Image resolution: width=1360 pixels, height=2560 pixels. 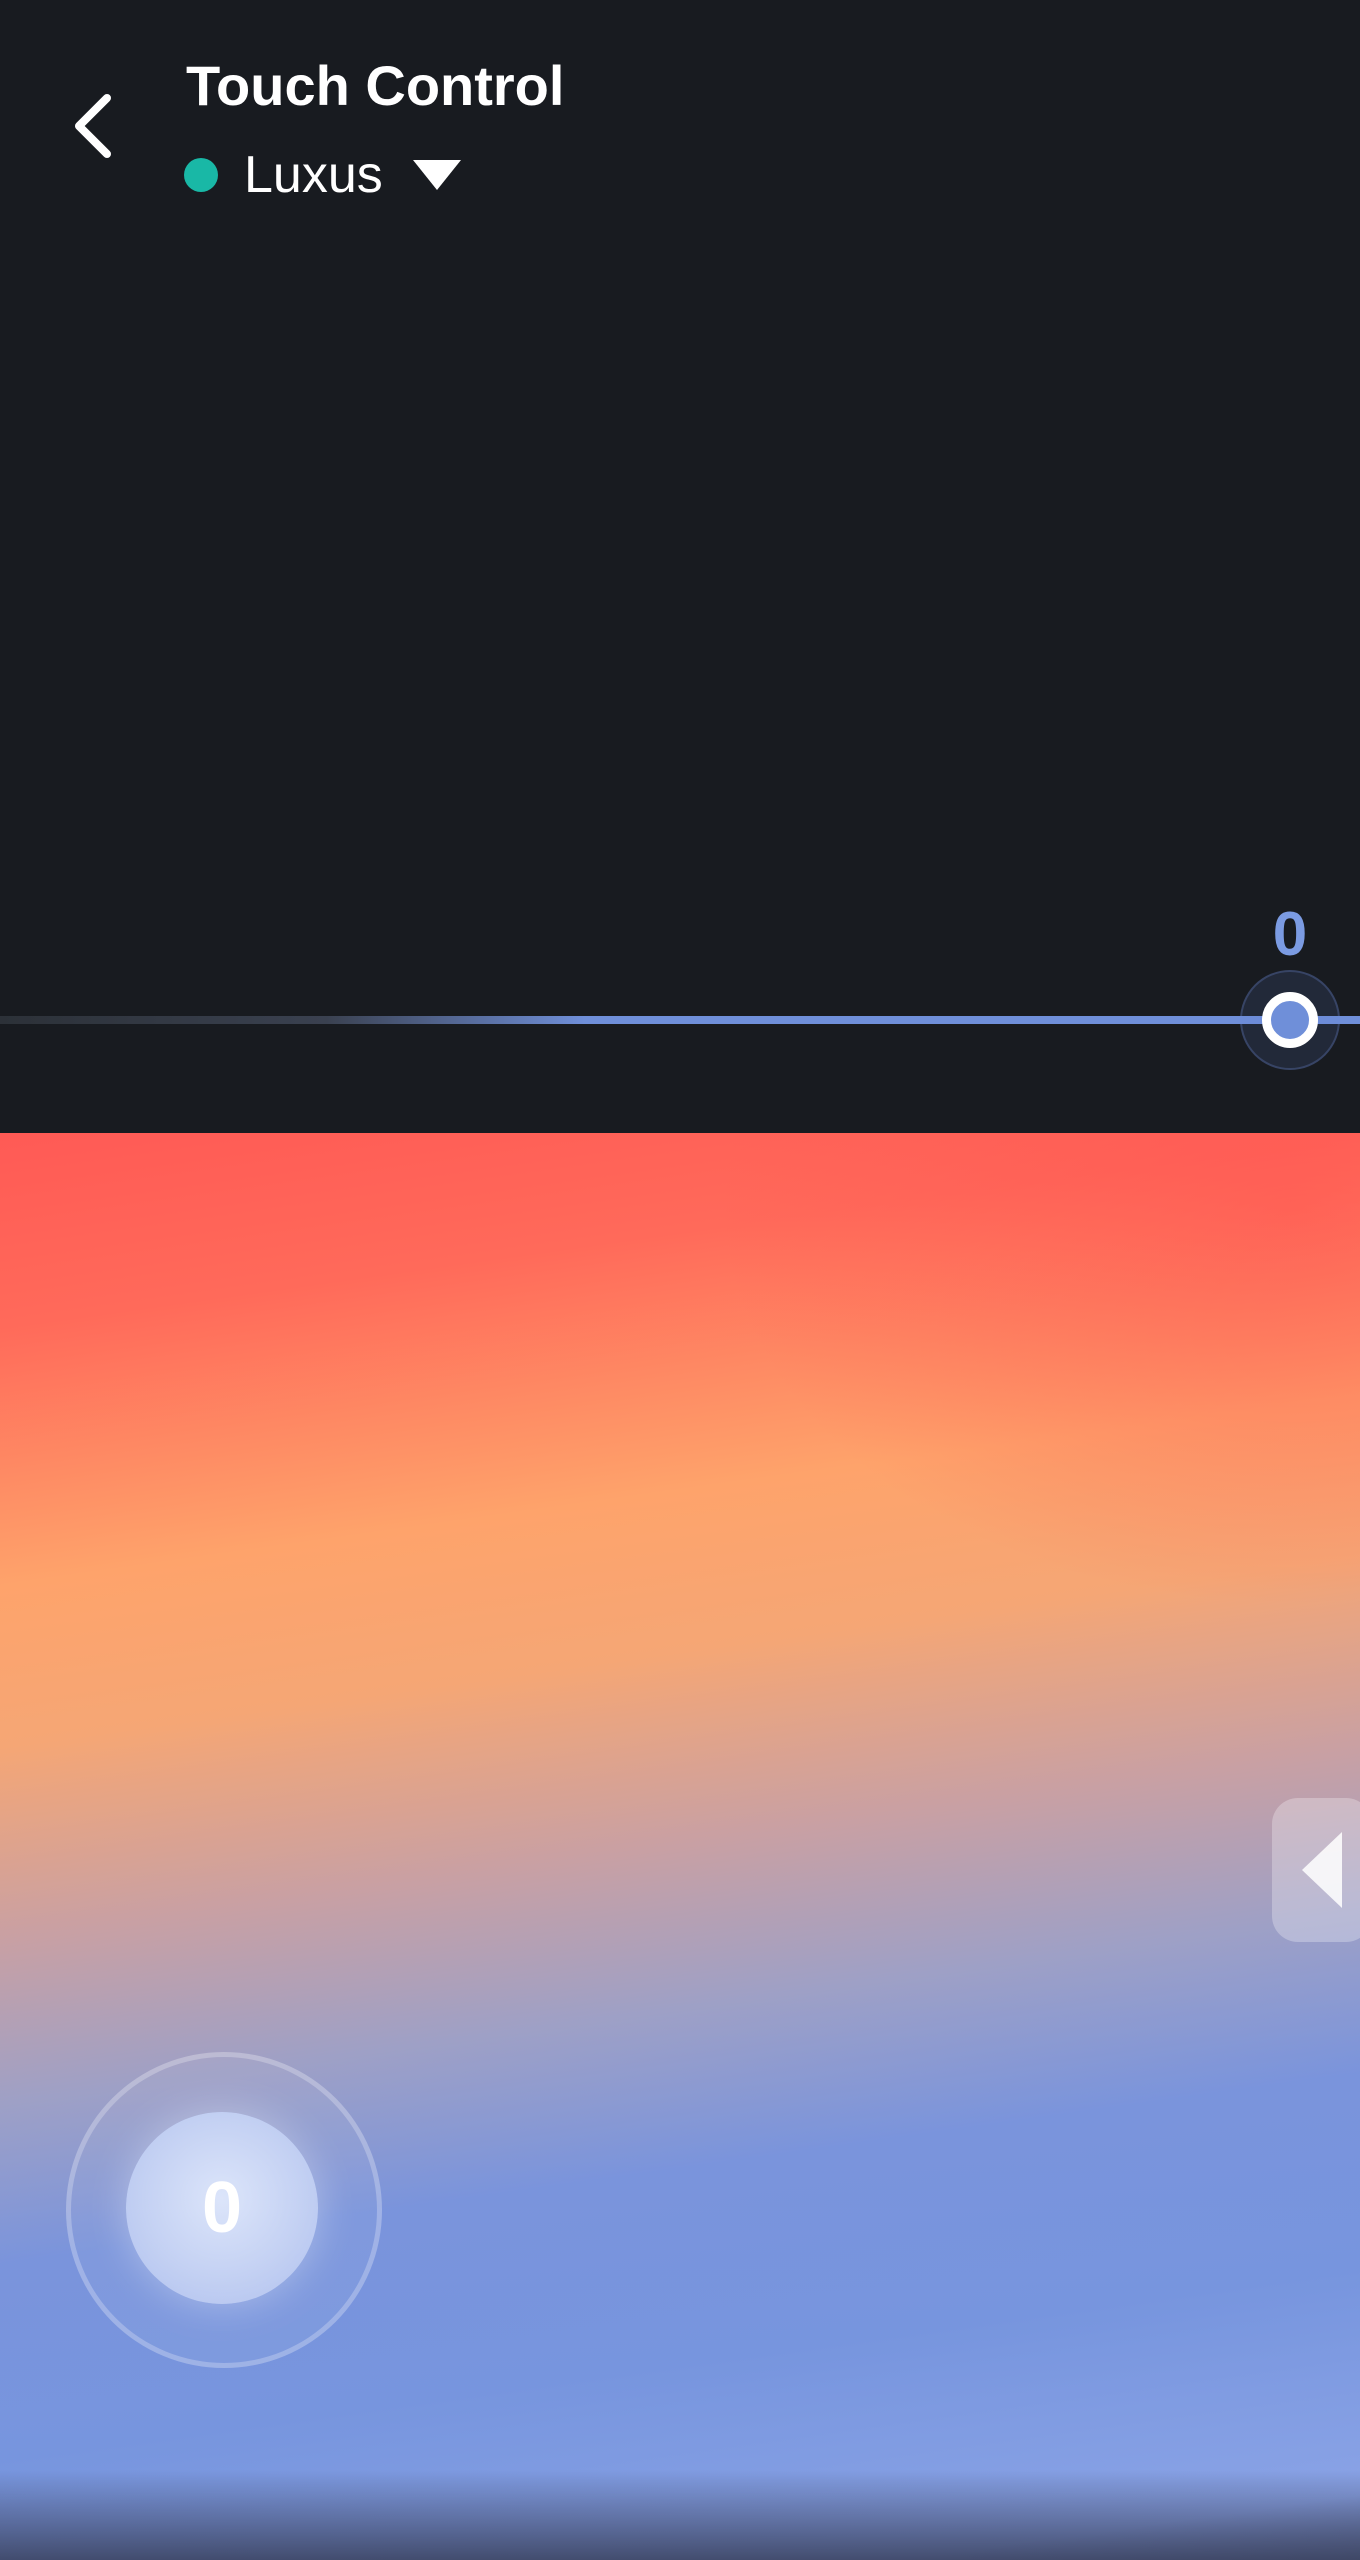 I want to click on back-button, so click(x=93, y=126).